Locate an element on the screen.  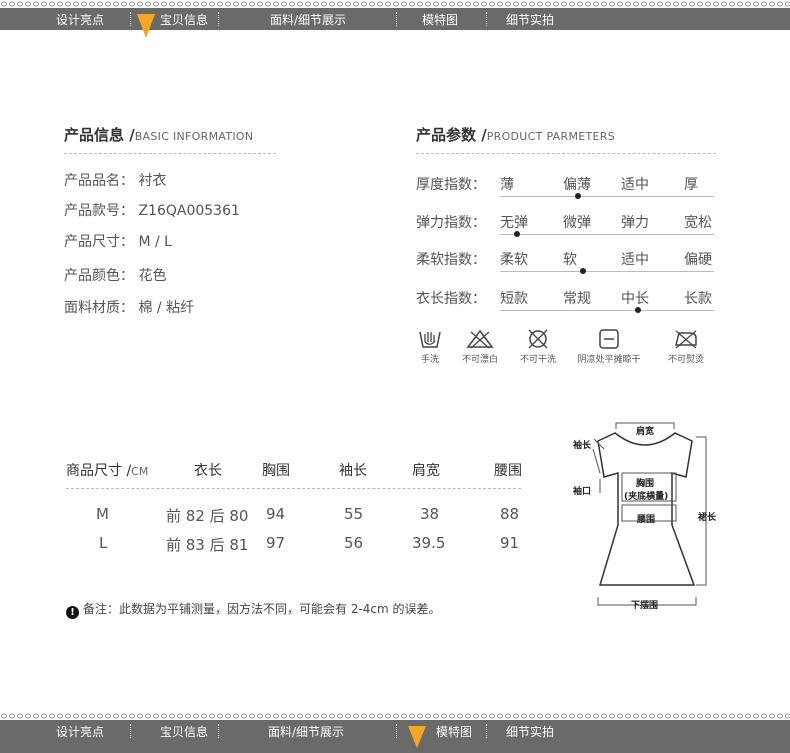
table-cell: 88 is located at coordinates (510, 514).